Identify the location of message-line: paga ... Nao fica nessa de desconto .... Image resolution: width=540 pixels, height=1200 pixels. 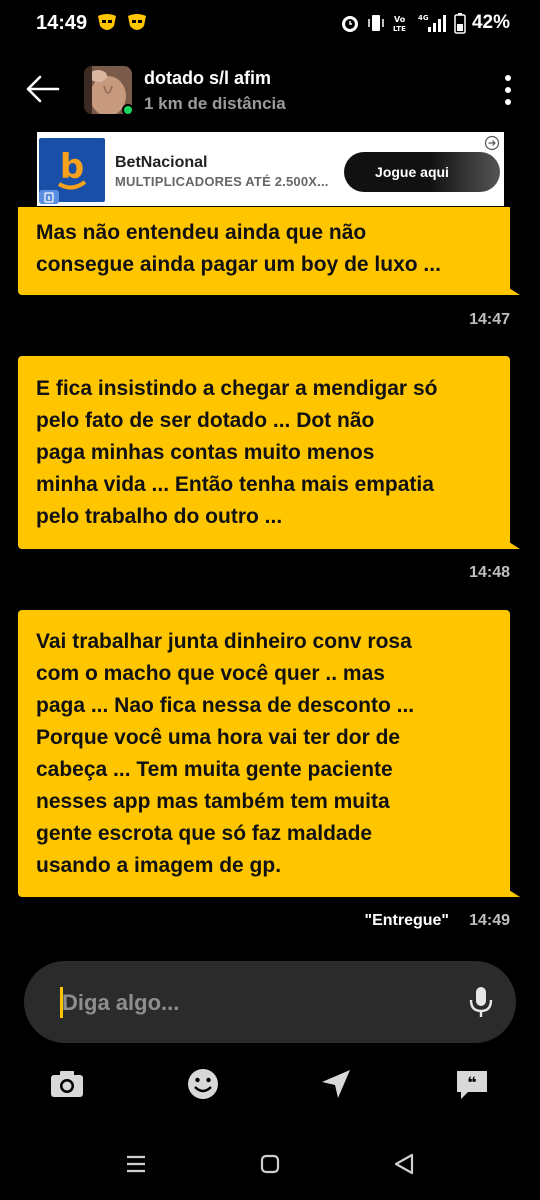
(225, 705).